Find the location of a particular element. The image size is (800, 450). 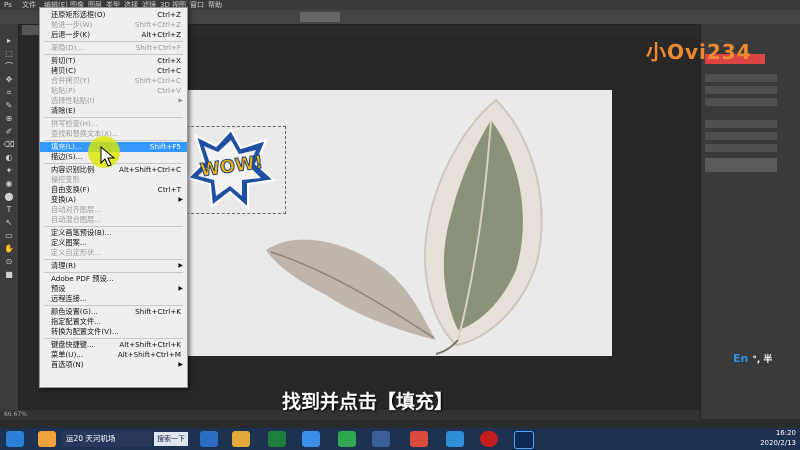

menubar-item: Ps is located at coordinates (8, 5).